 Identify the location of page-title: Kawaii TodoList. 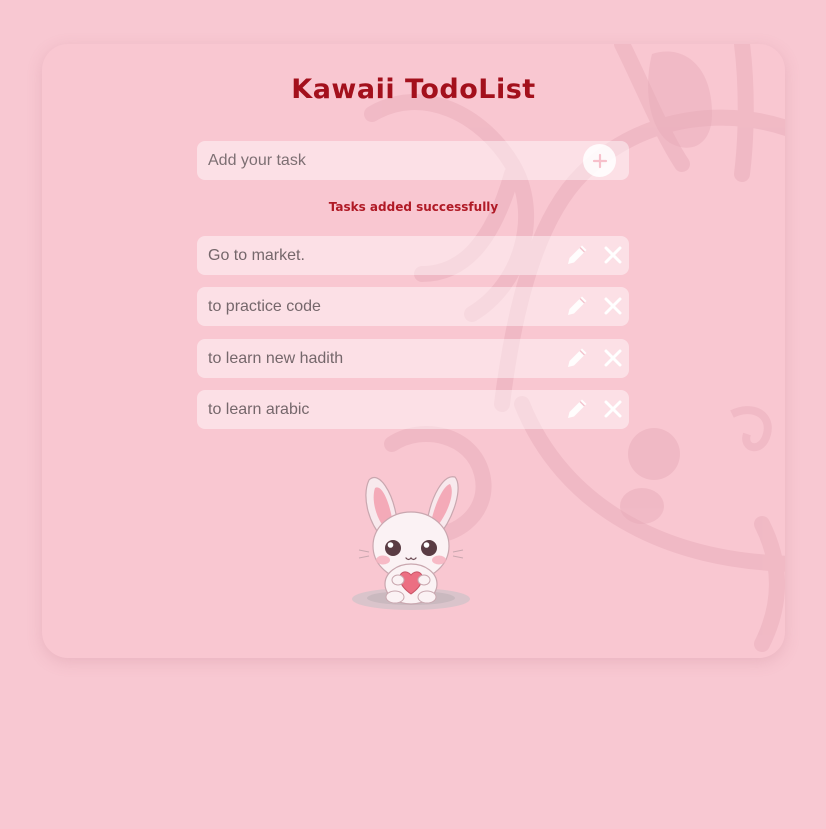
(413, 89).